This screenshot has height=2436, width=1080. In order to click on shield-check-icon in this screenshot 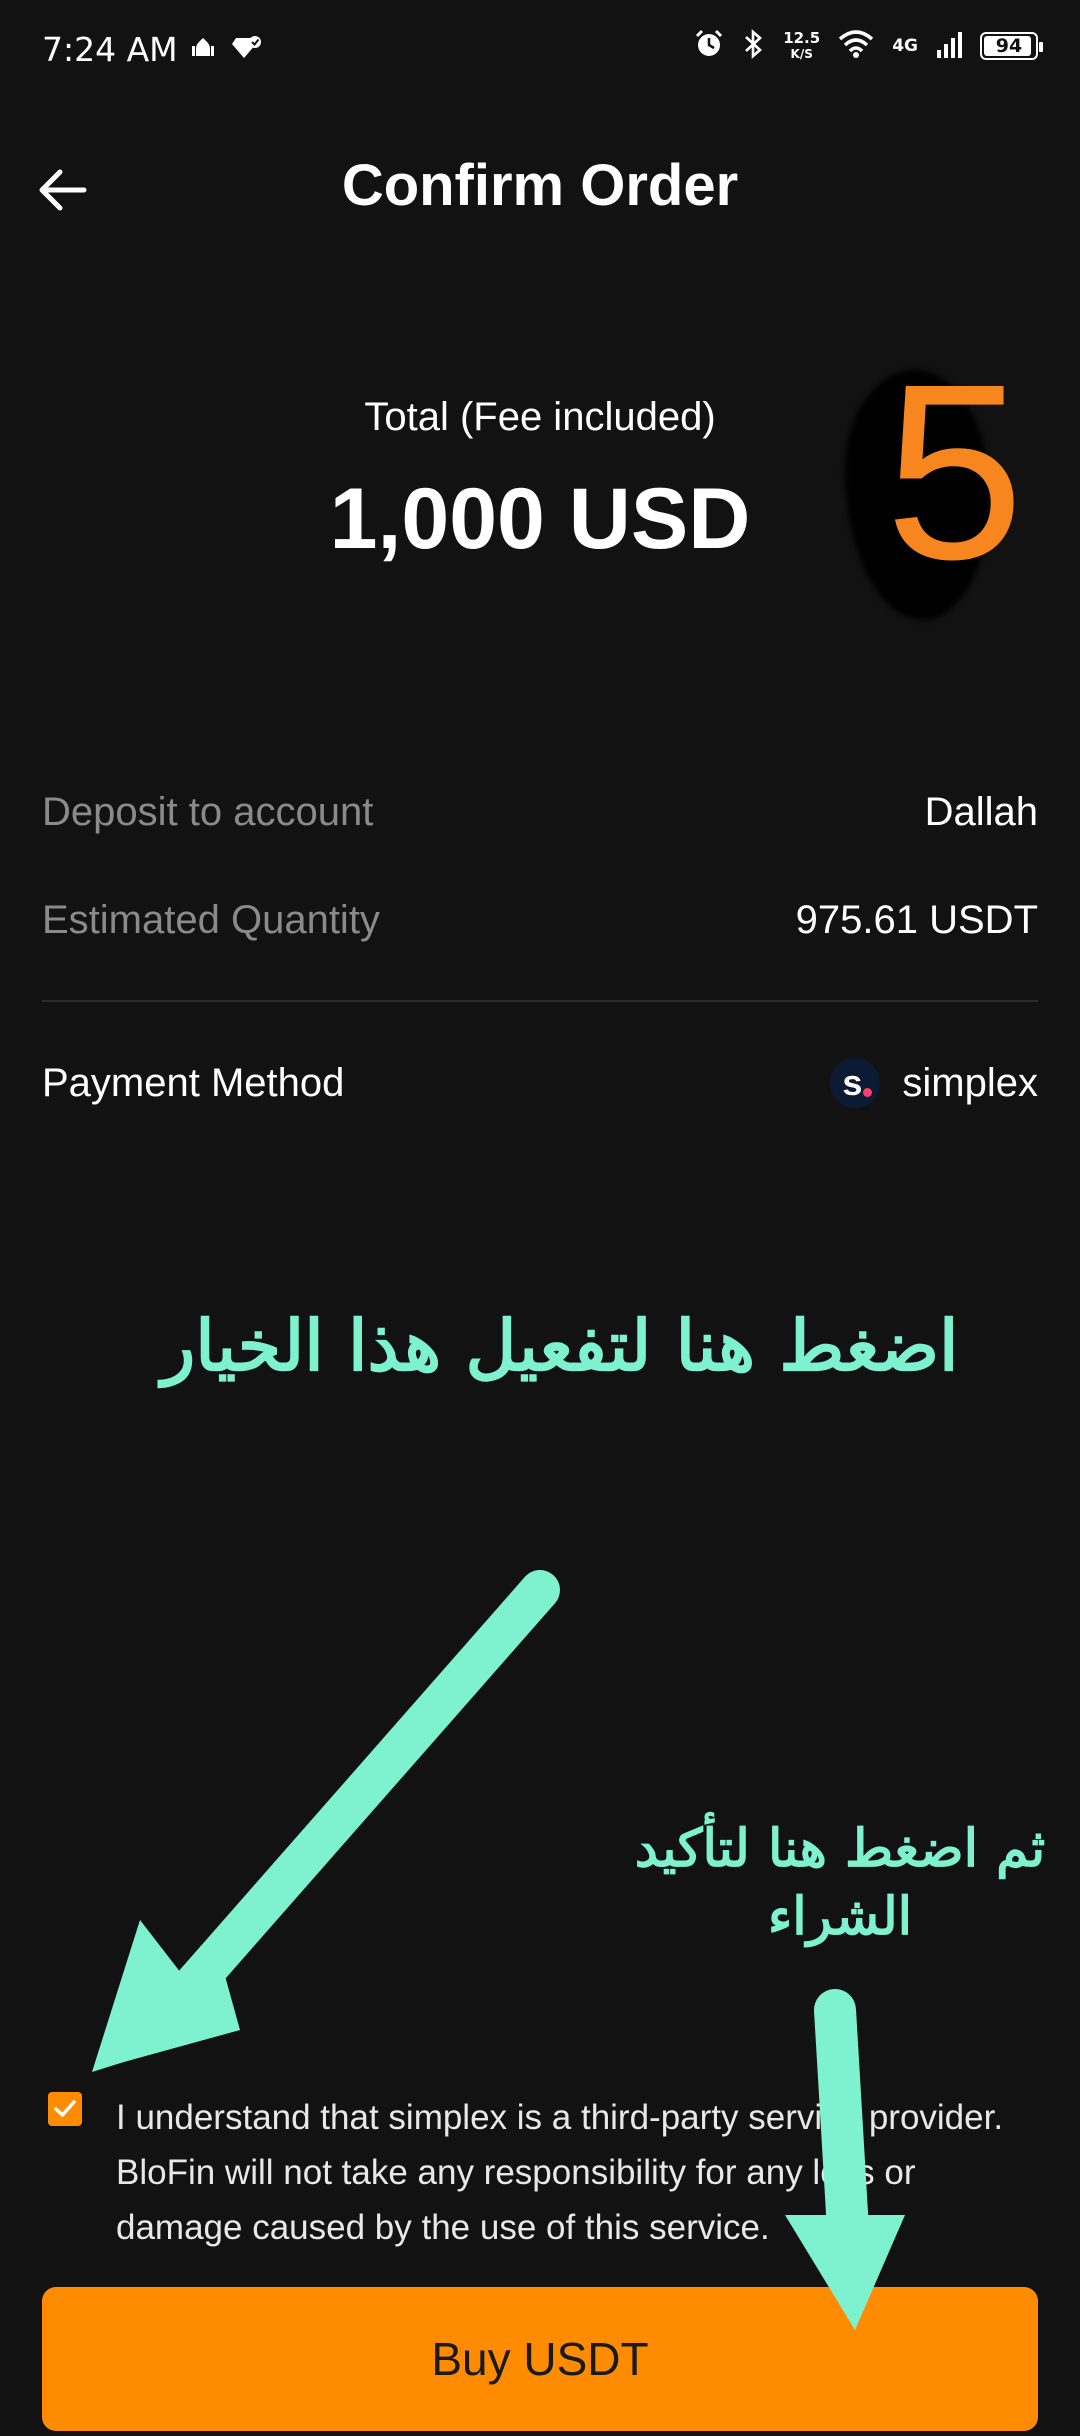, I will do `click(247, 49)`.